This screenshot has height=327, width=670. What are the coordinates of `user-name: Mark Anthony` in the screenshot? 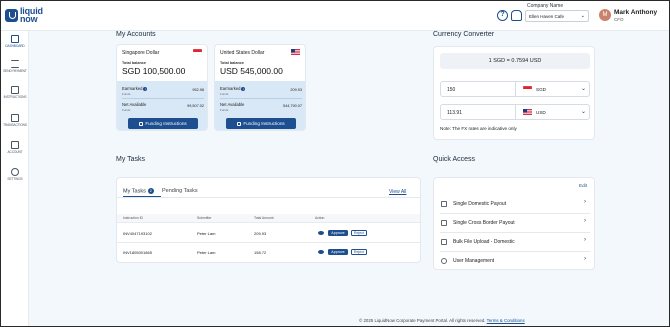 It's located at (635, 12).